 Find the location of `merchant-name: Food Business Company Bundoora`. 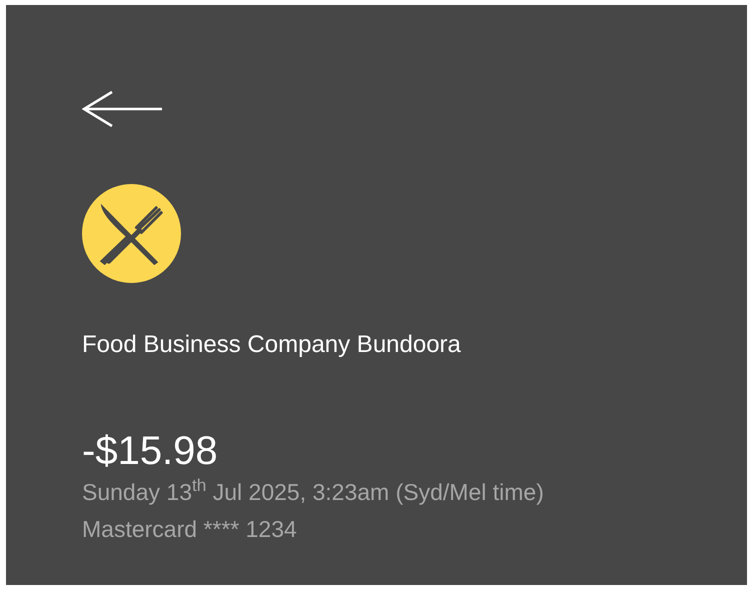

merchant-name: Food Business Company Bundoora is located at coordinates (272, 345).